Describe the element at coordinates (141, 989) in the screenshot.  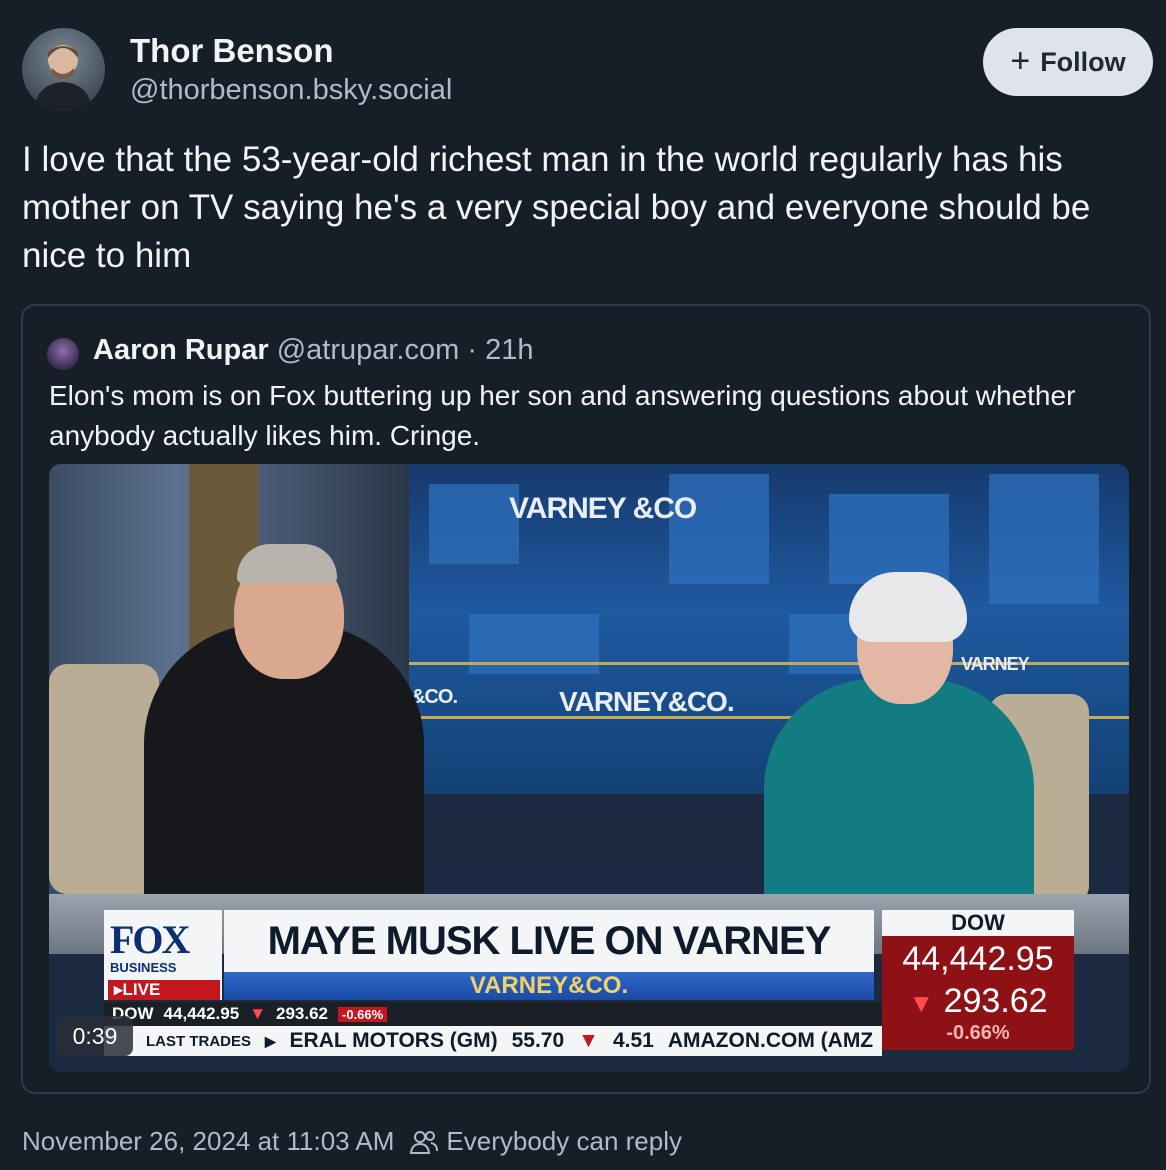
I see `live-label: LIVE` at that location.